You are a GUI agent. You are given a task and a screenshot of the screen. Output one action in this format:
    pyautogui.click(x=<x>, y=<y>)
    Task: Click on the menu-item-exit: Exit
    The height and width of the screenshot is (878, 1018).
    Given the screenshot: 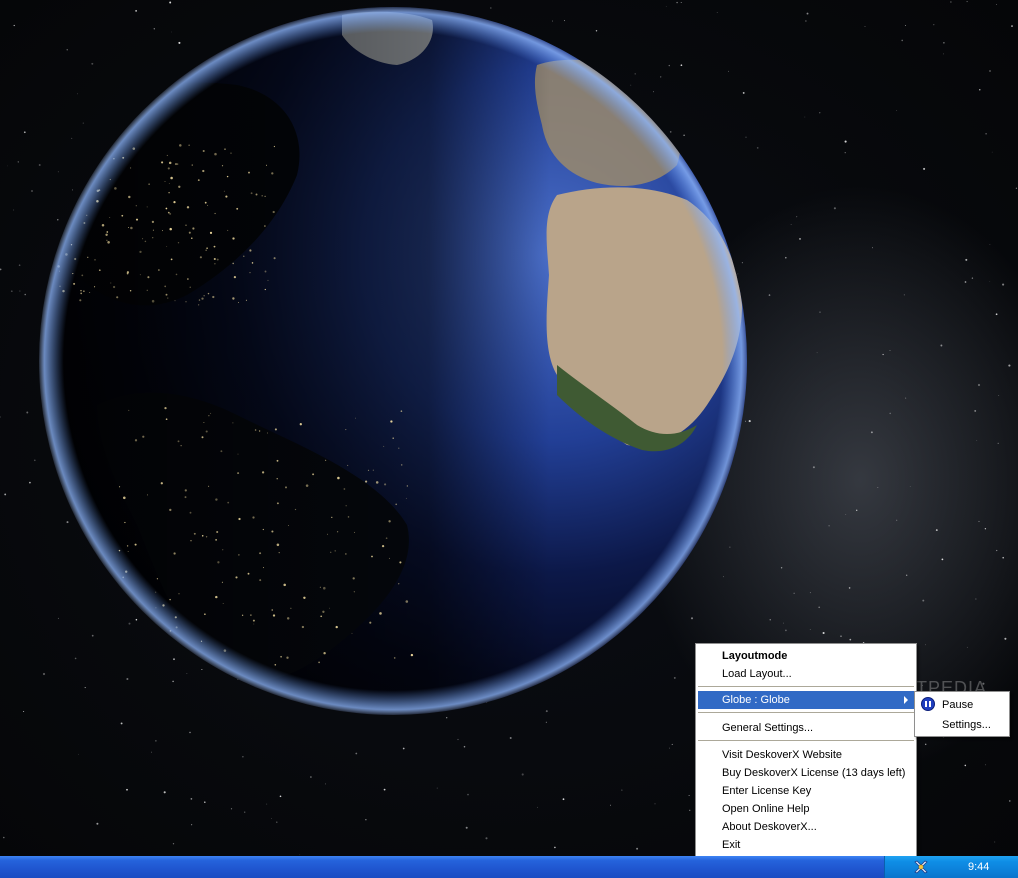 What is the action you would take?
    pyautogui.click(x=806, y=845)
    